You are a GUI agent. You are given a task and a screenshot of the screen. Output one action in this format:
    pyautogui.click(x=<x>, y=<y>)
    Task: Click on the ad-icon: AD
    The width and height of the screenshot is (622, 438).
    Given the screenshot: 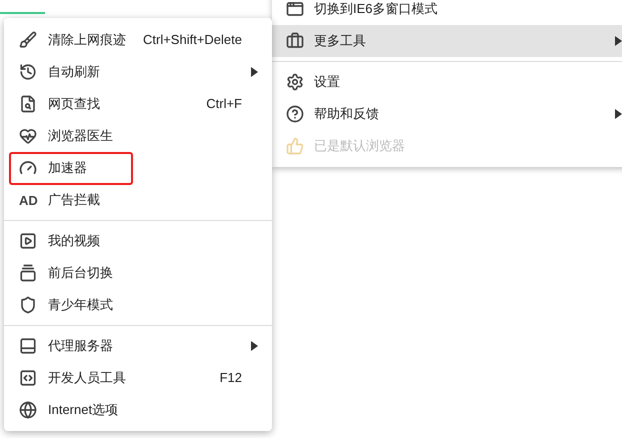 What is the action you would take?
    pyautogui.click(x=28, y=200)
    